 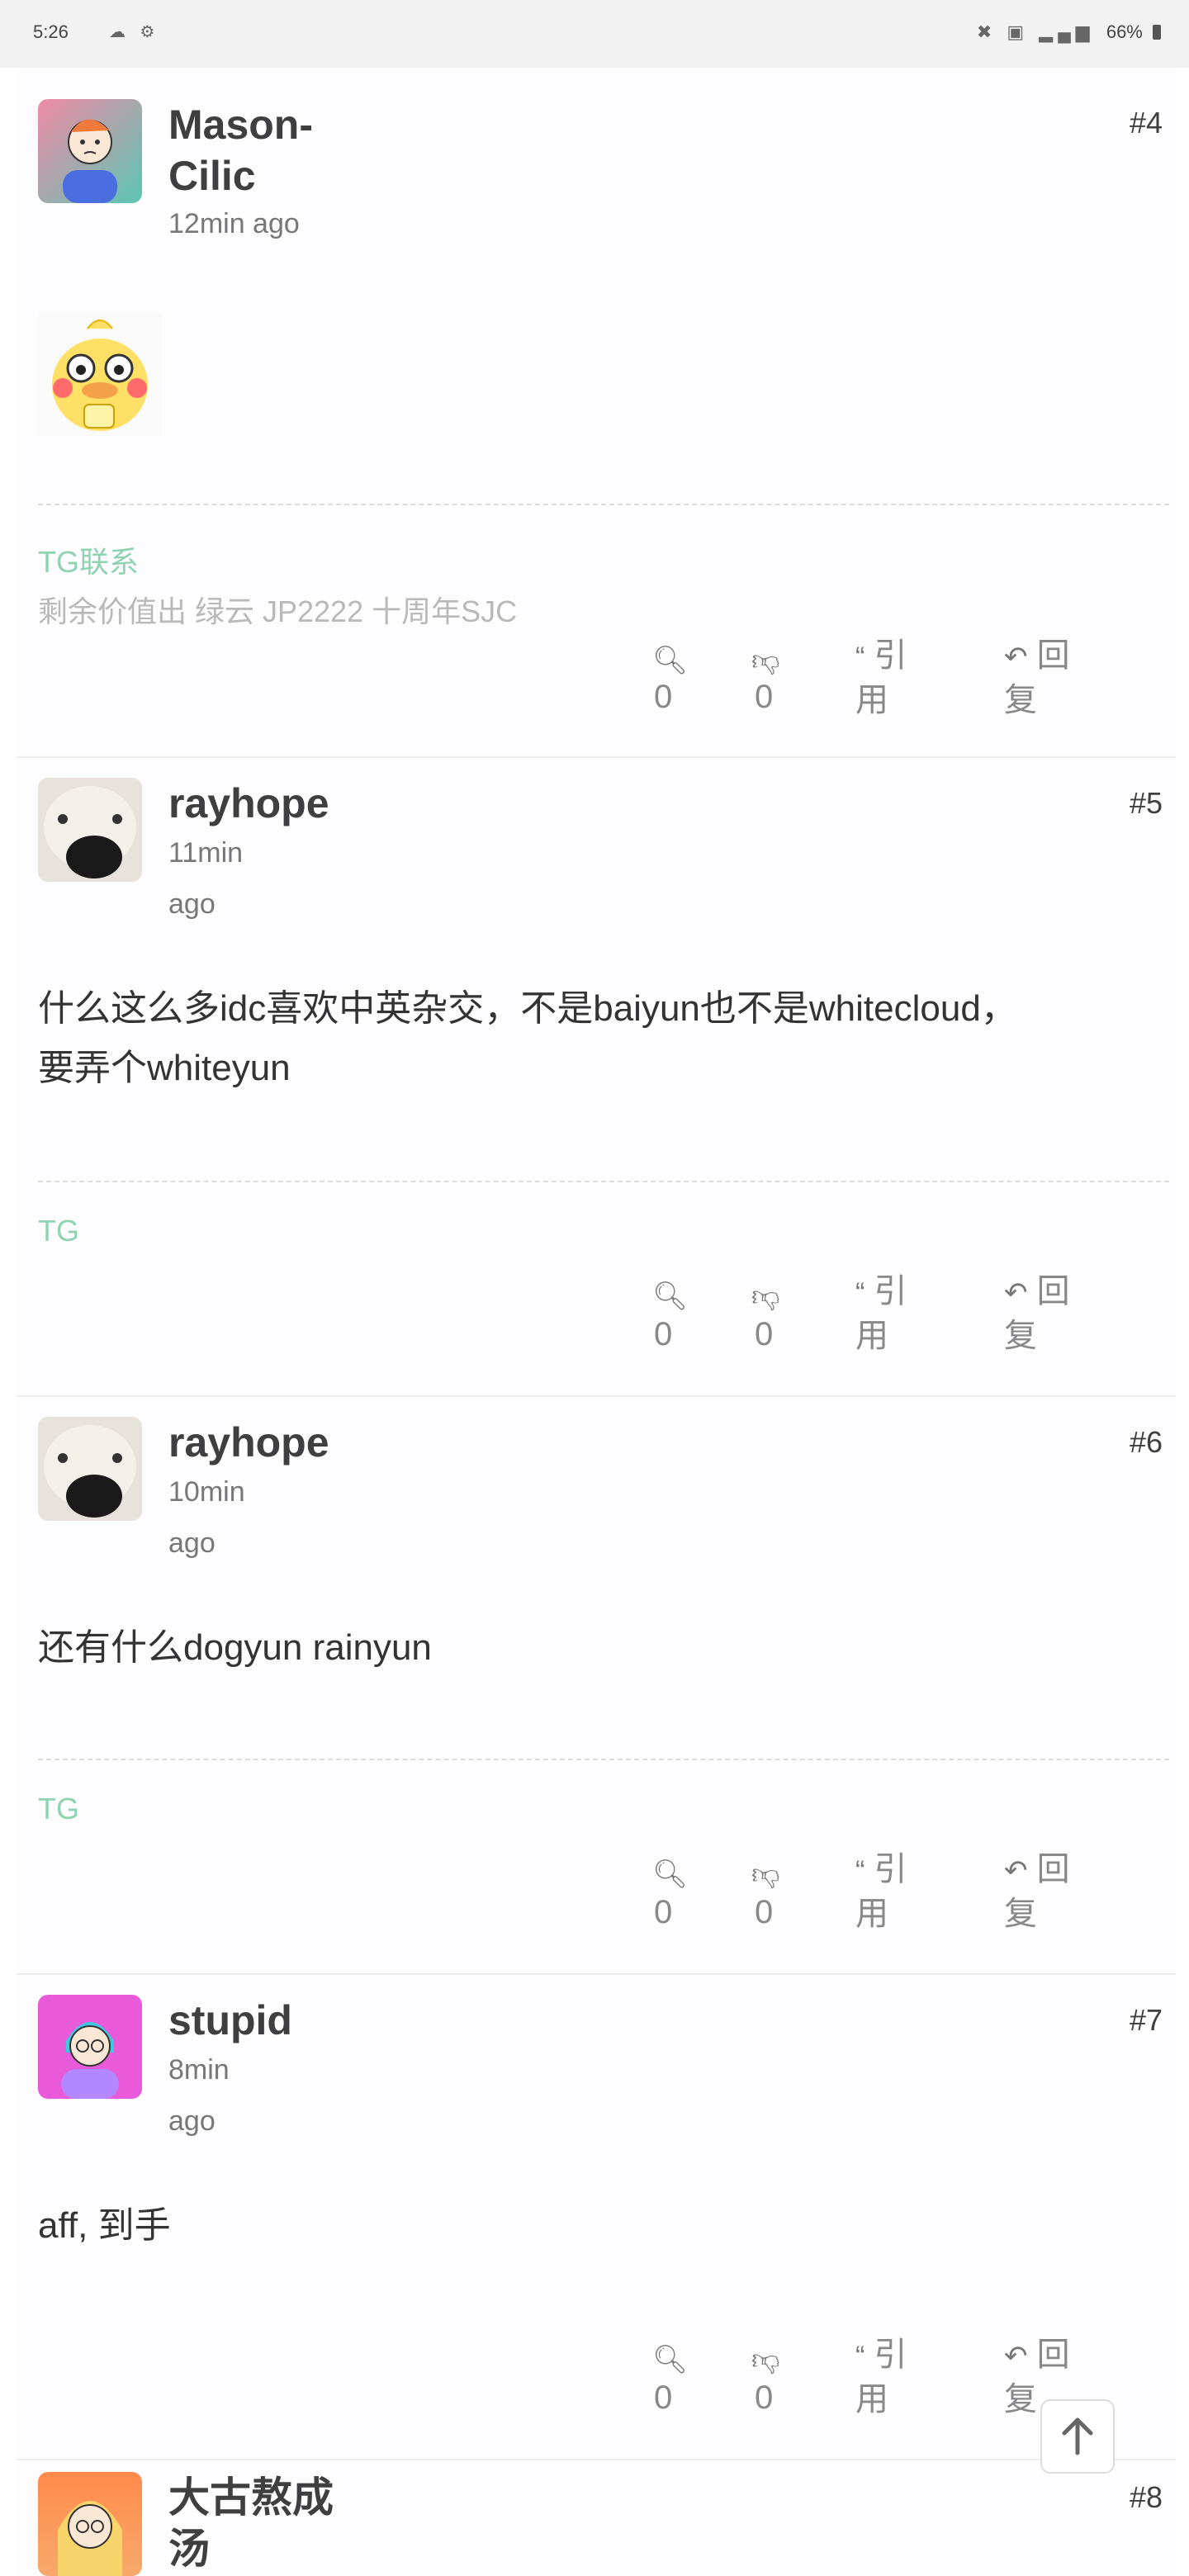 What do you see at coordinates (259, 2095) in the screenshot?
I see `post-time: 8min ago` at bounding box center [259, 2095].